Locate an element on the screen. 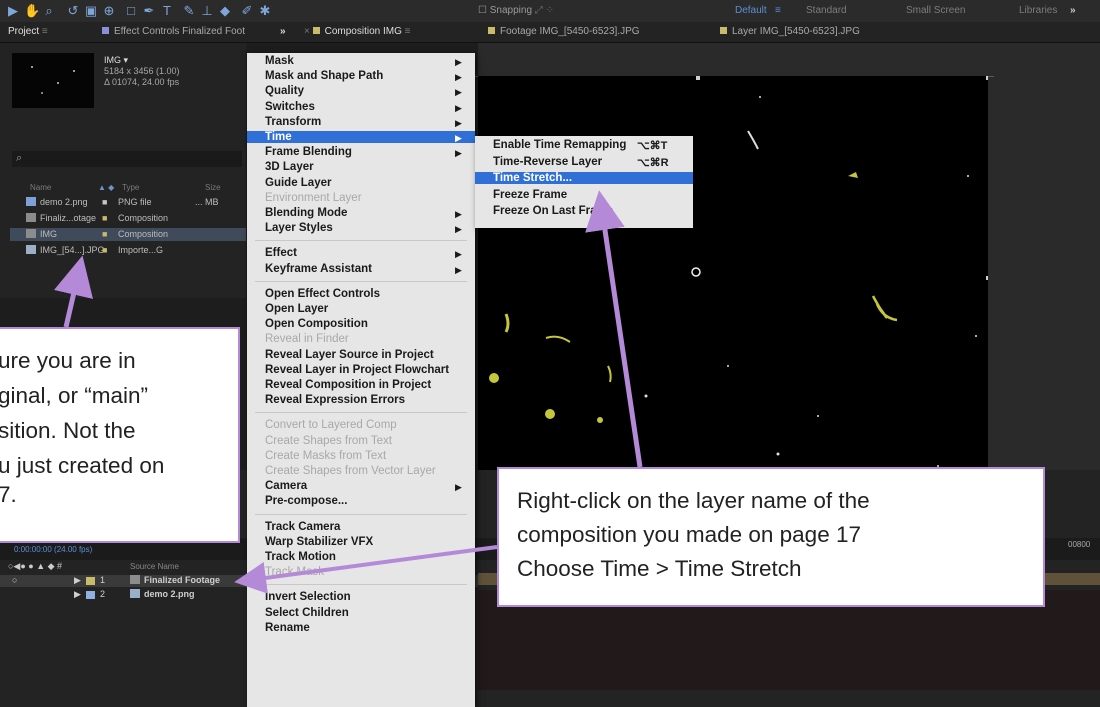 The height and width of the screenshot is (707, 1100). arrow-to-img-composition is located at coordinates (73, 291).